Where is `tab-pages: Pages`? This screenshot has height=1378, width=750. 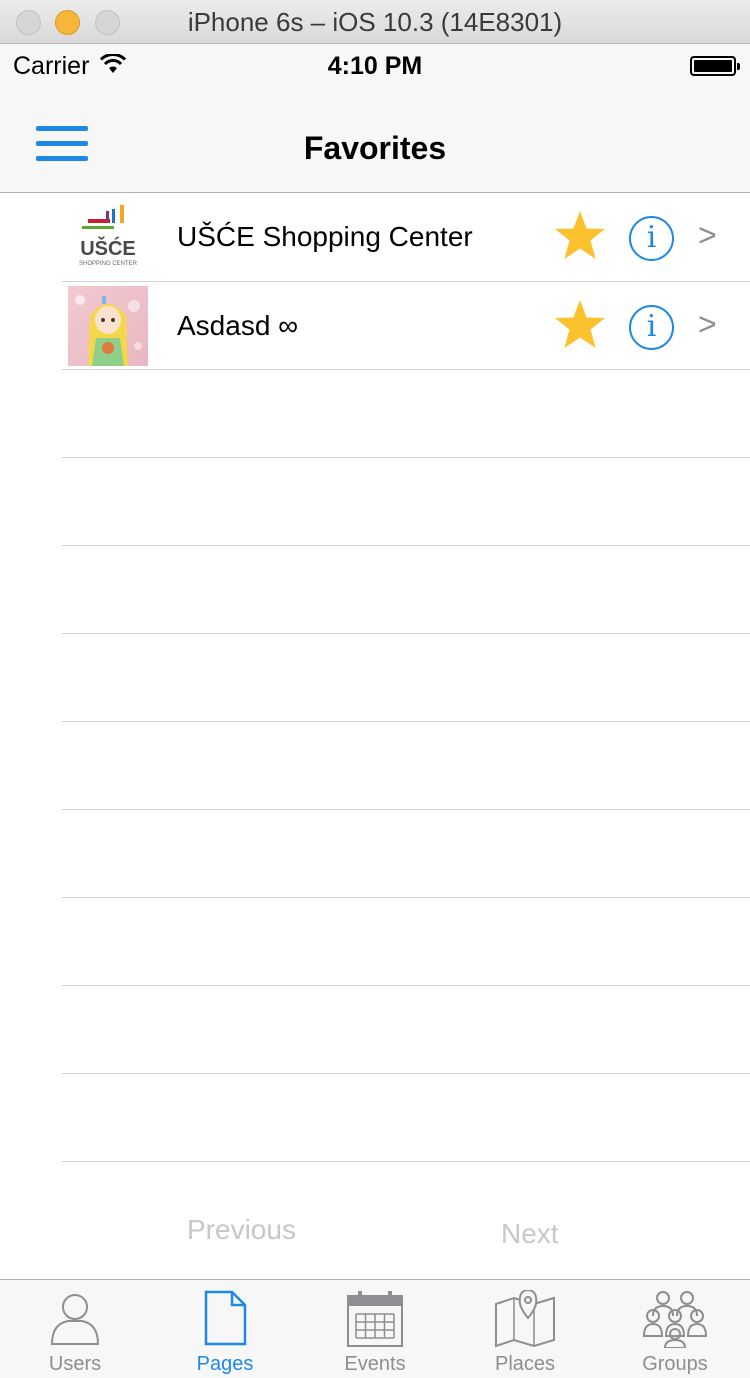 tab-pages: Pages is located at coordinates (225, 1329).